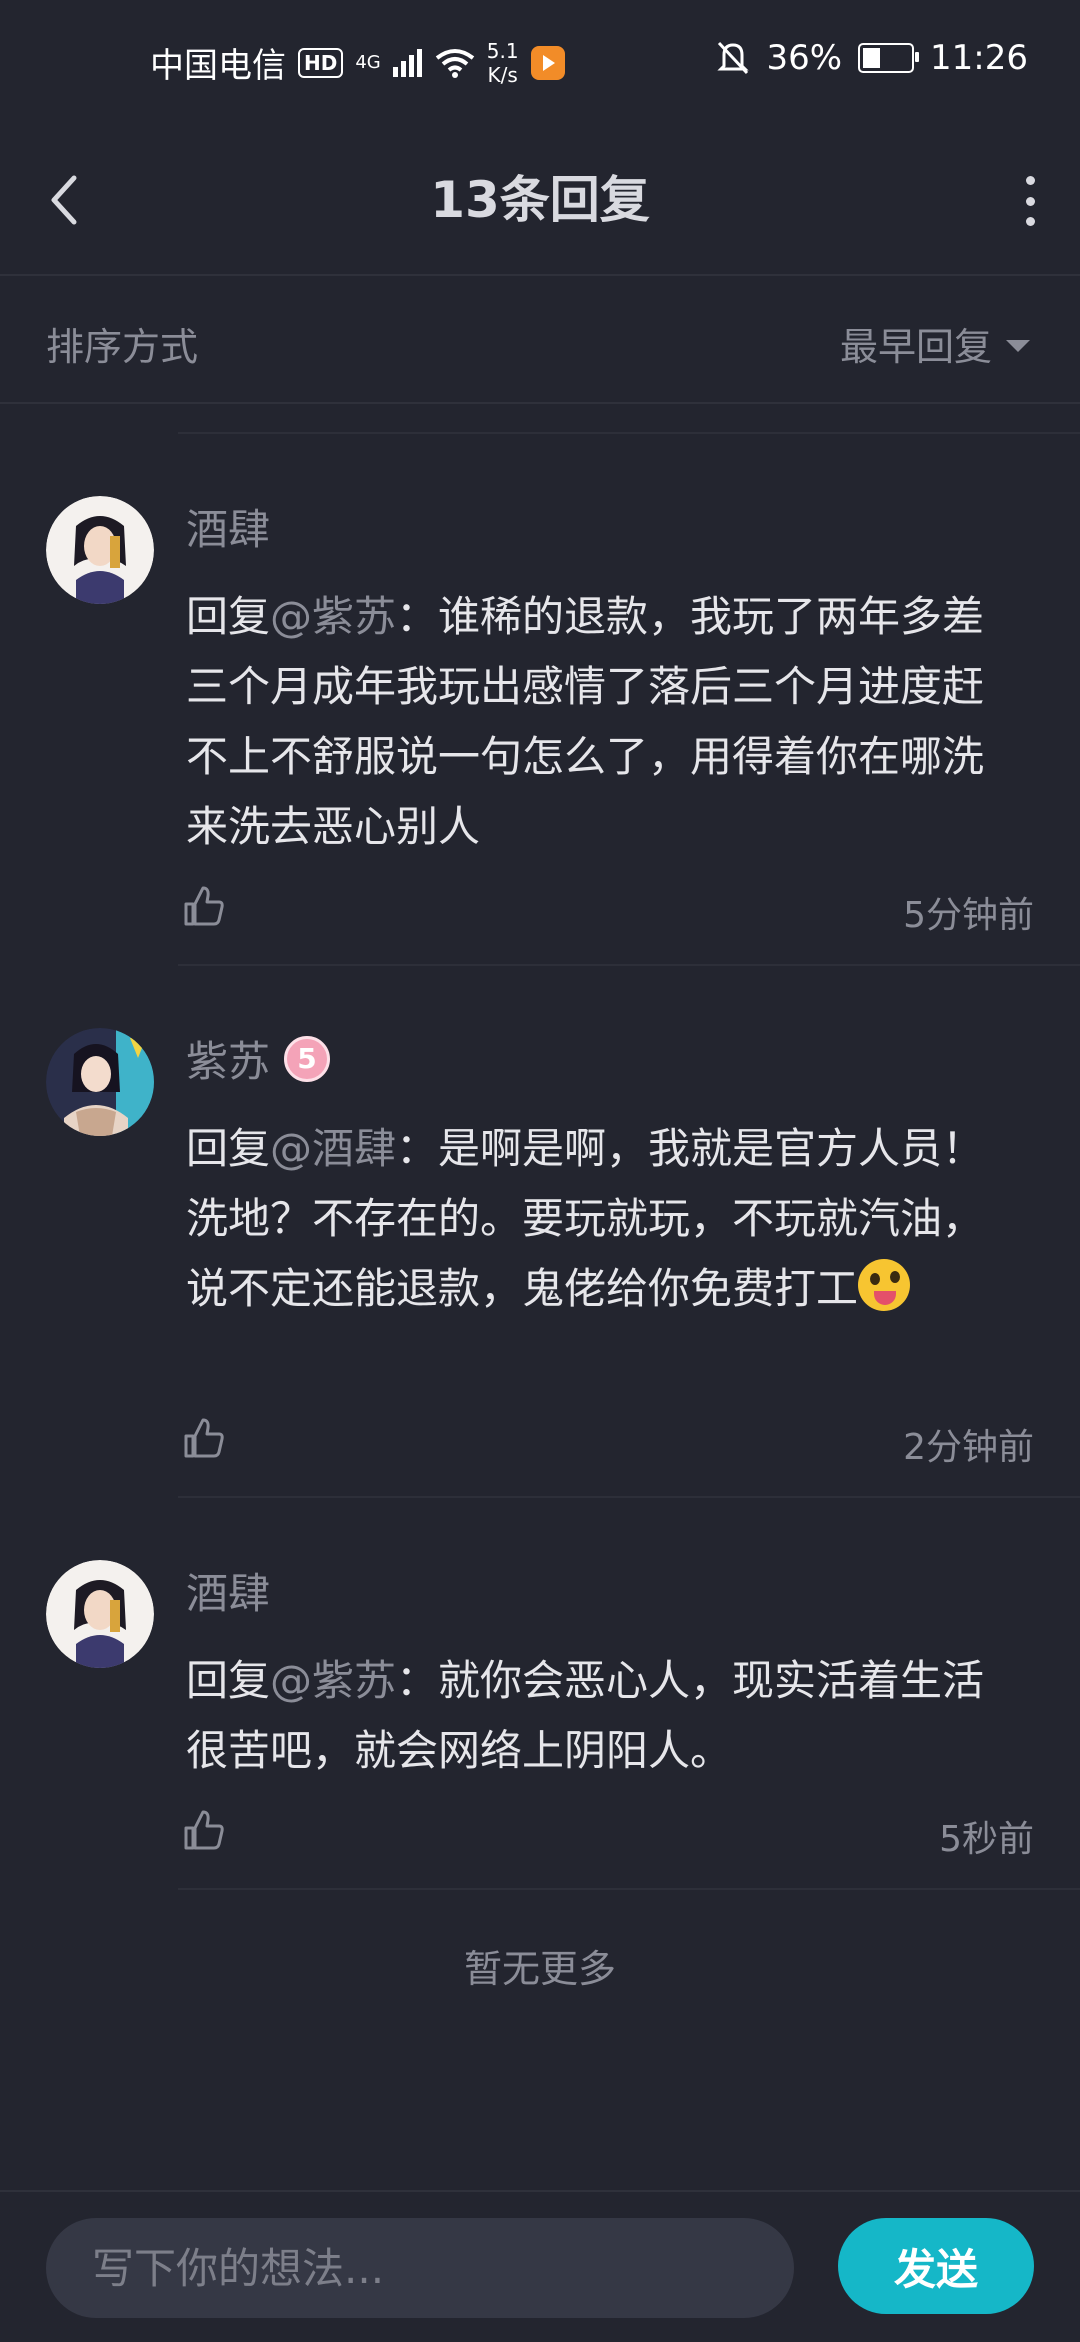  I want to click on comment-input-bar: 发送, so click(540, 2266).